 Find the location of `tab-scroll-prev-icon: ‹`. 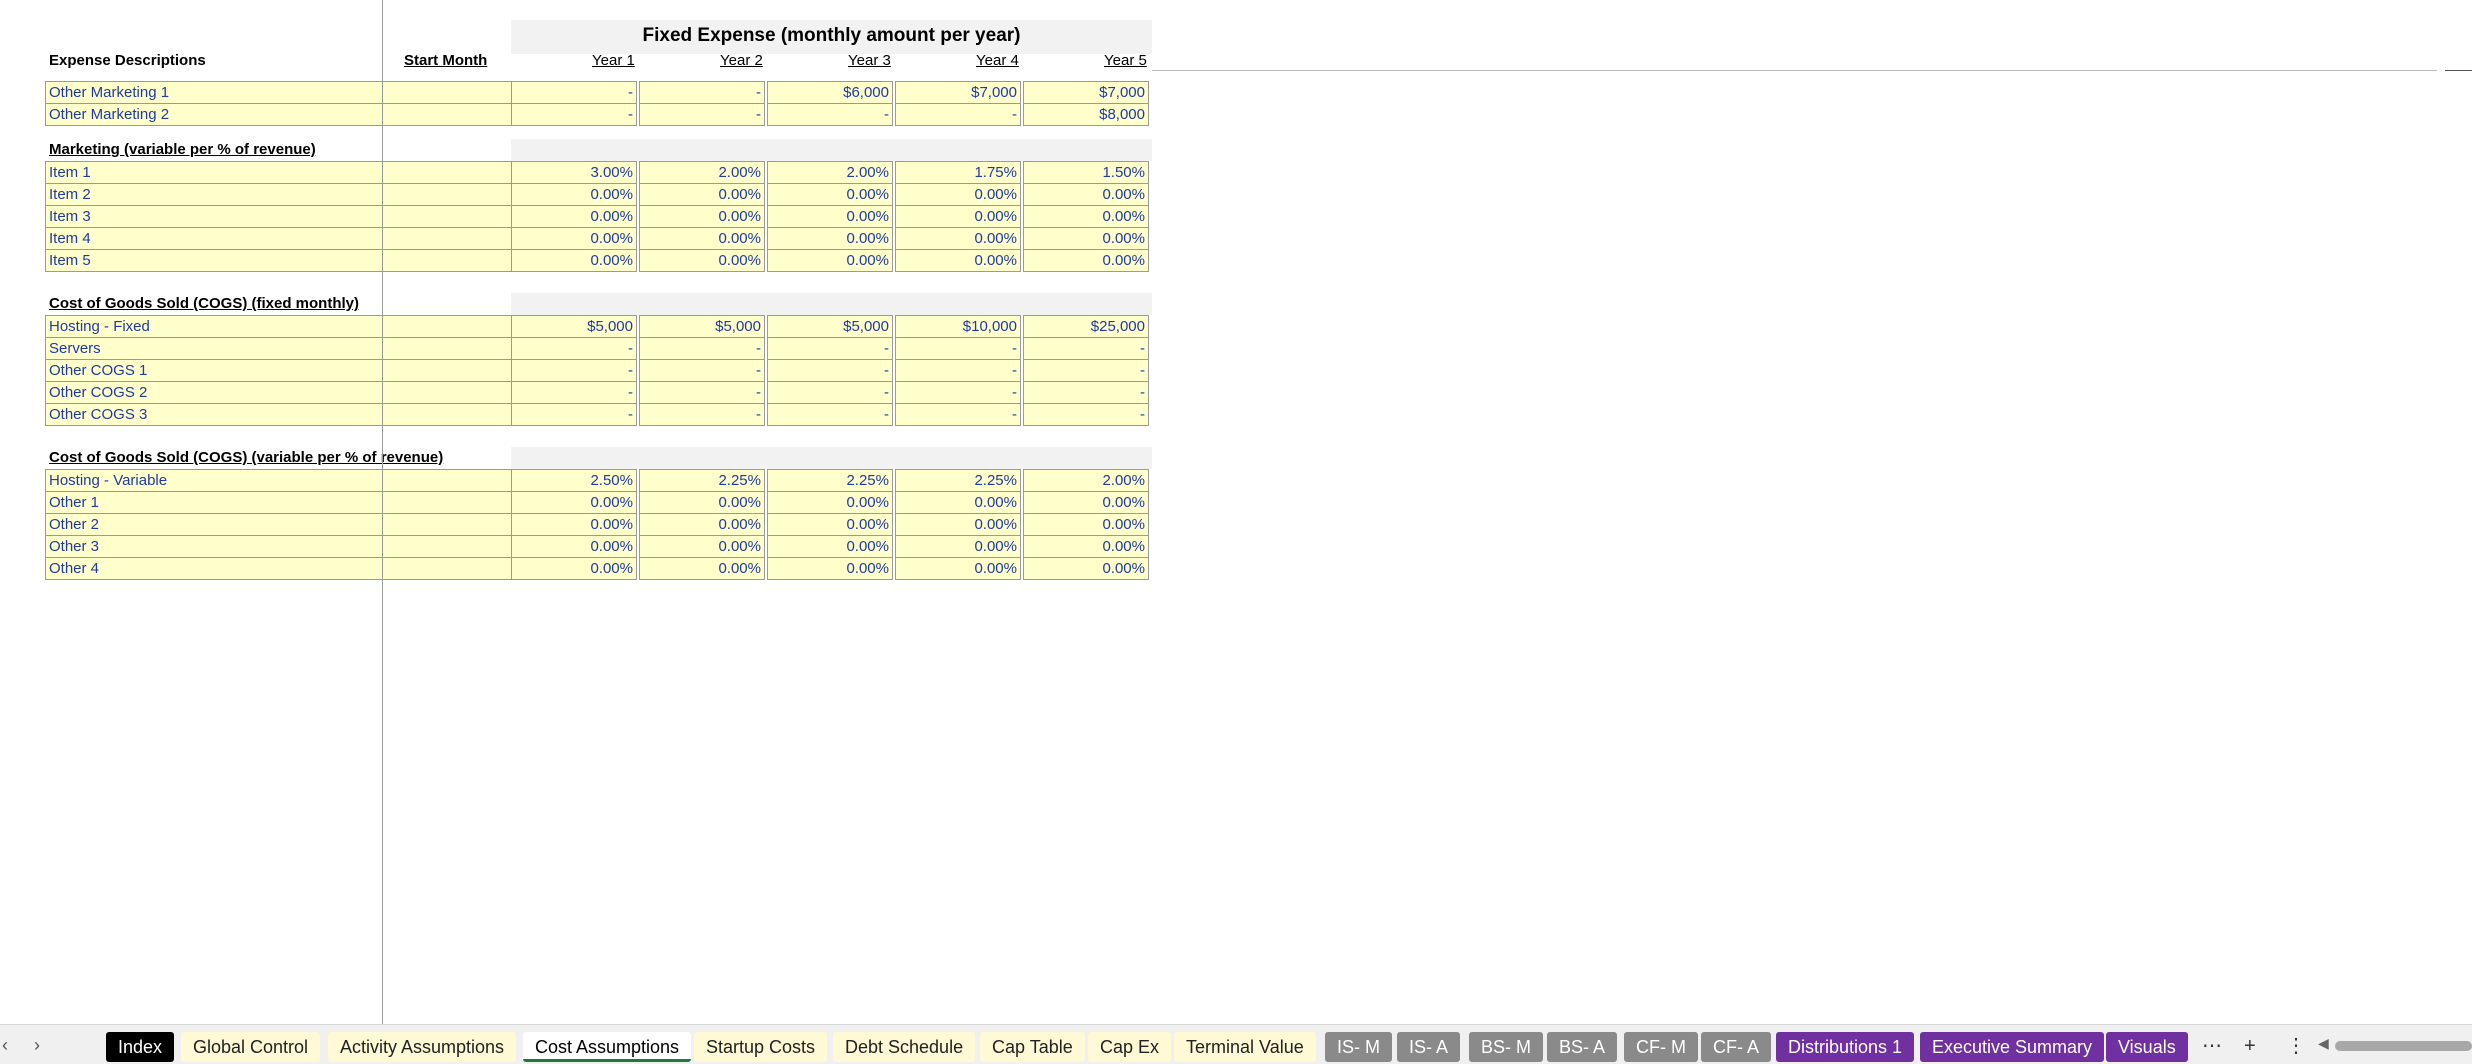

tab-scroll-prev-icon: ‹ is located at coordinates (5, 1045).